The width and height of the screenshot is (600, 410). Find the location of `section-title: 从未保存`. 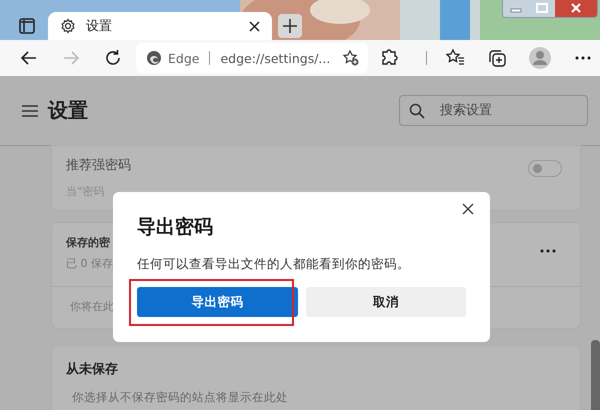

section-title: 从未保存 is located at coordinates (92, 369).